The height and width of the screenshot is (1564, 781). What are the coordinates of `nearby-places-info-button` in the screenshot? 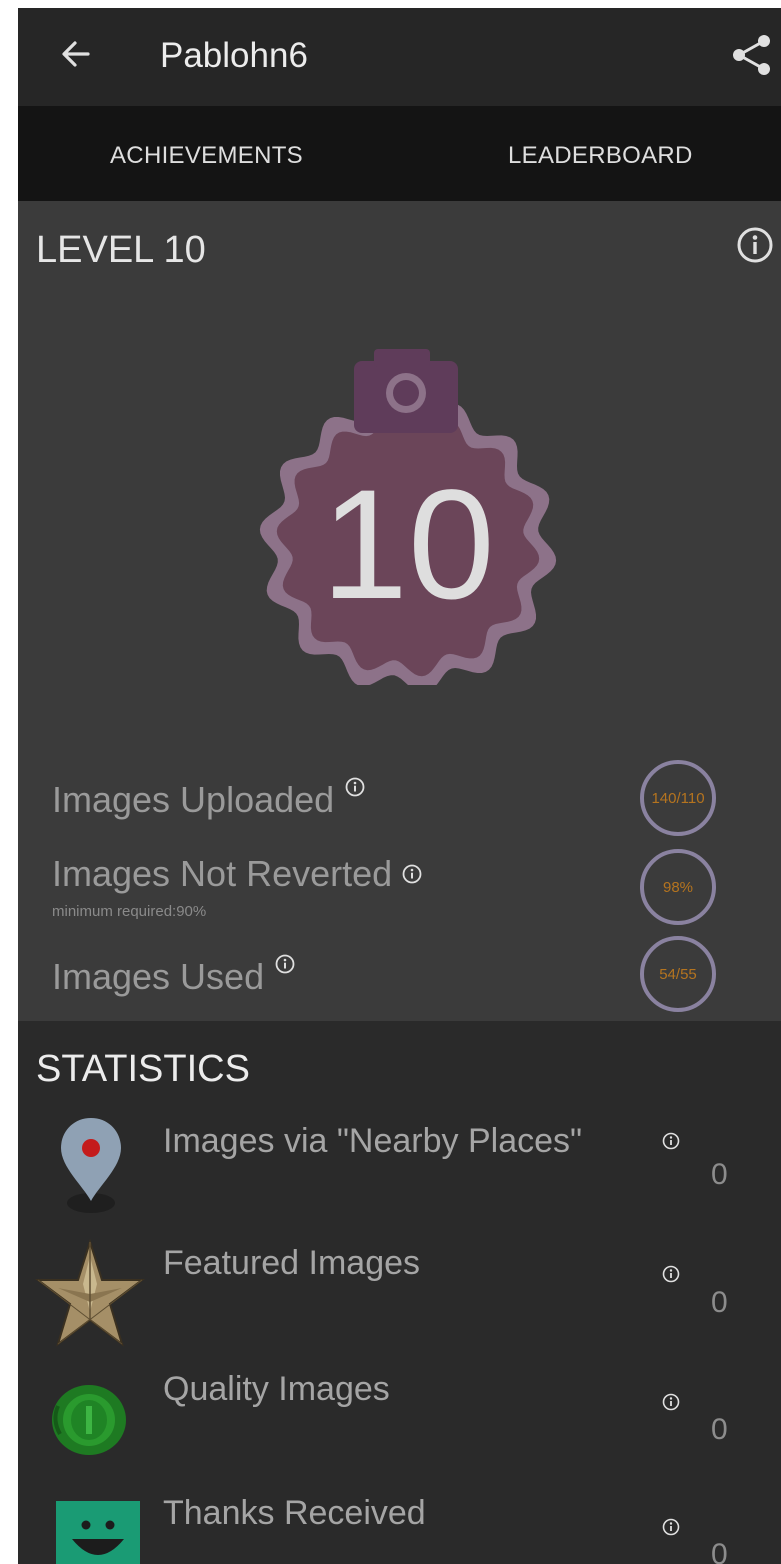 It's located at (671, 1141).